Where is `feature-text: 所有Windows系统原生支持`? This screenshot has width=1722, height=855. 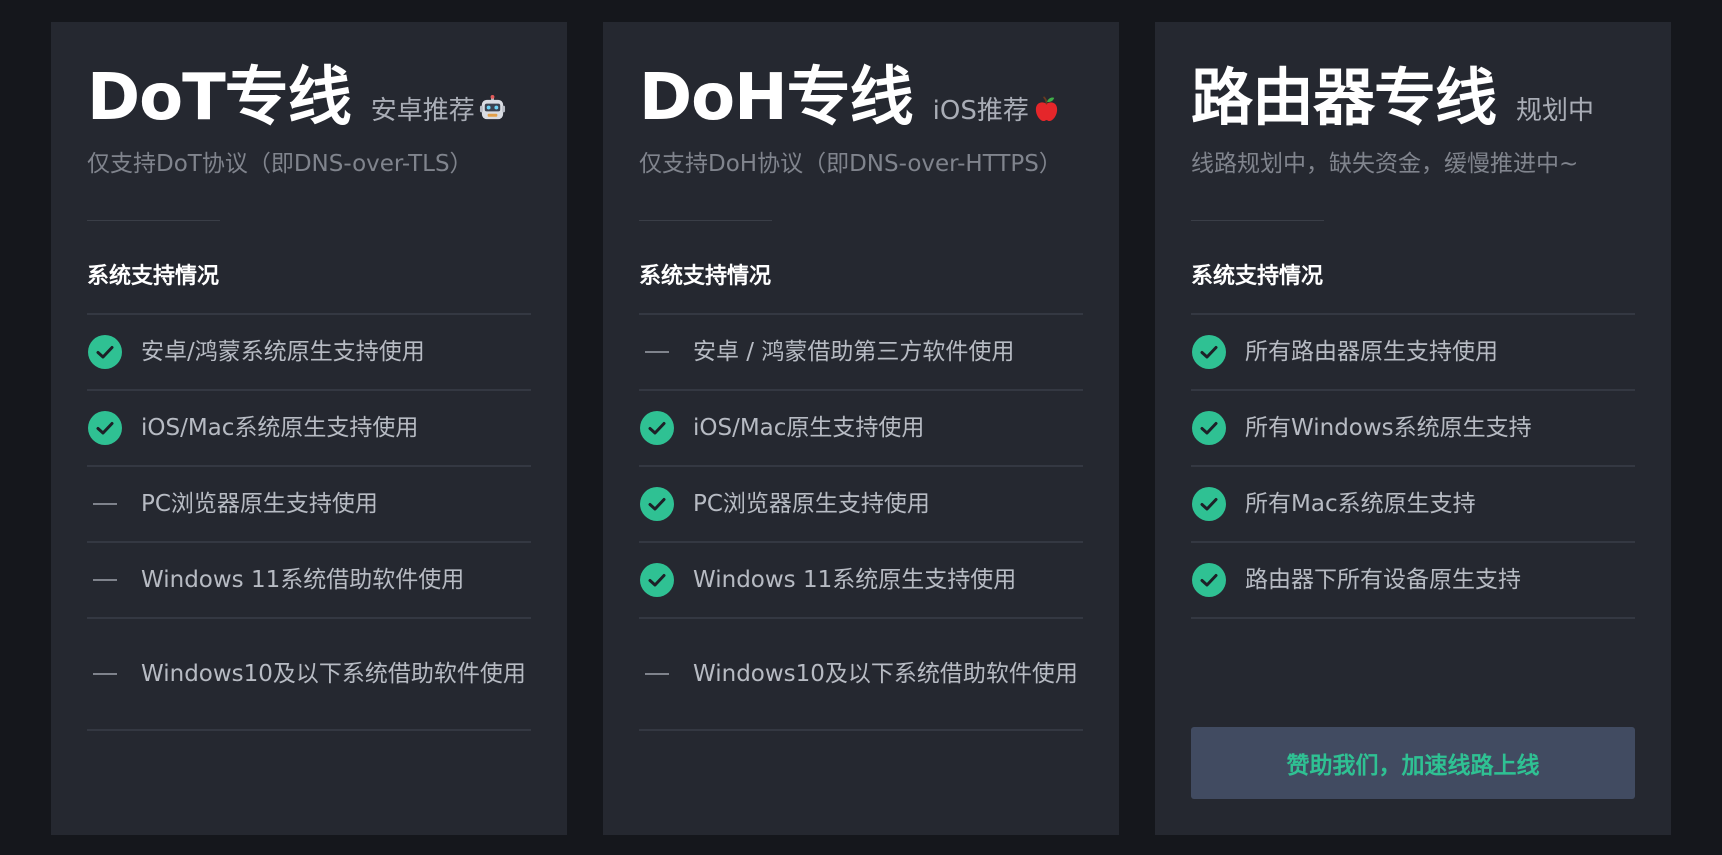
feature-text: 所有Windows系统原生支持 is located at coordinates (1388, 428).